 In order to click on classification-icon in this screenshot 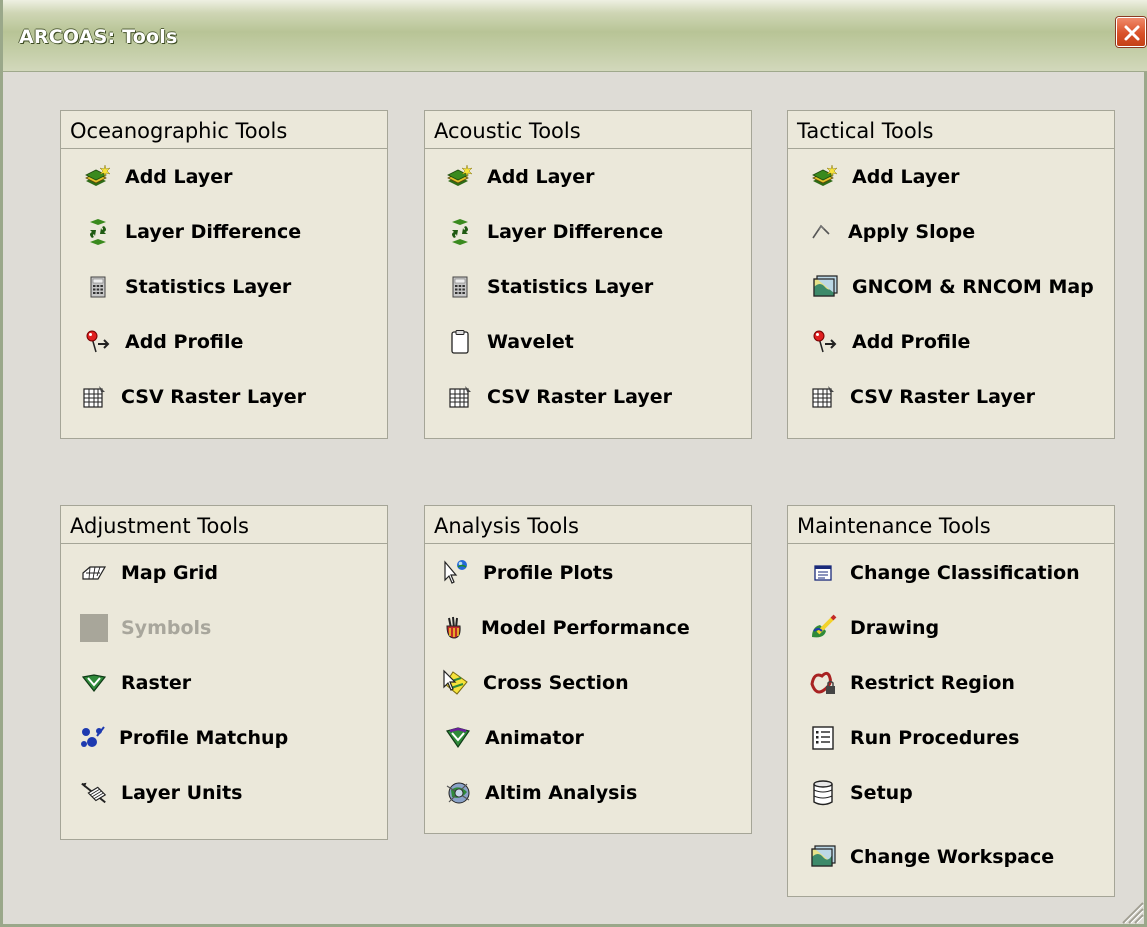, I will do `click(823, 573)`.